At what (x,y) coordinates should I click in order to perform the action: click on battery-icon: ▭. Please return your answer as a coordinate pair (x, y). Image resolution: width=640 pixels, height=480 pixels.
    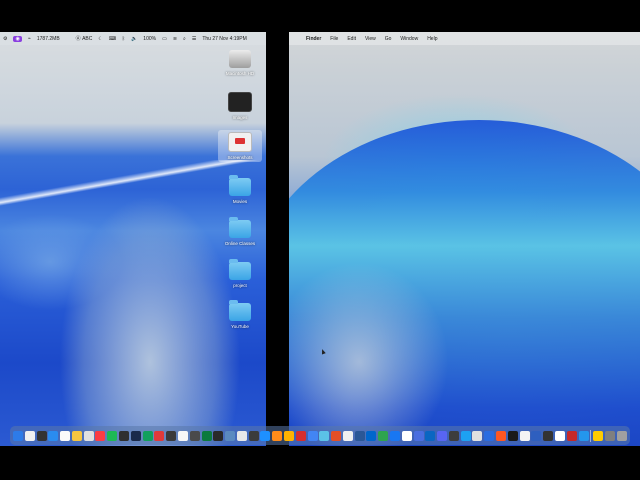
    Looking at the image, I should click on (164, 39).